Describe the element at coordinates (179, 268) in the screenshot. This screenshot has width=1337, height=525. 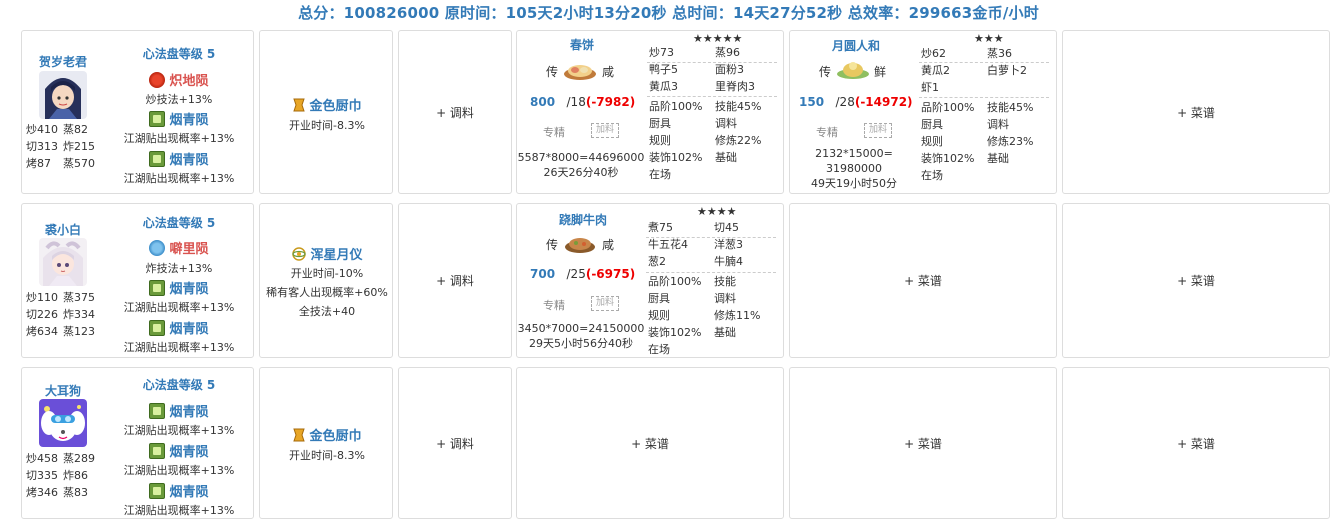
I see `gem-desc: 炸技法+13%` at that location.